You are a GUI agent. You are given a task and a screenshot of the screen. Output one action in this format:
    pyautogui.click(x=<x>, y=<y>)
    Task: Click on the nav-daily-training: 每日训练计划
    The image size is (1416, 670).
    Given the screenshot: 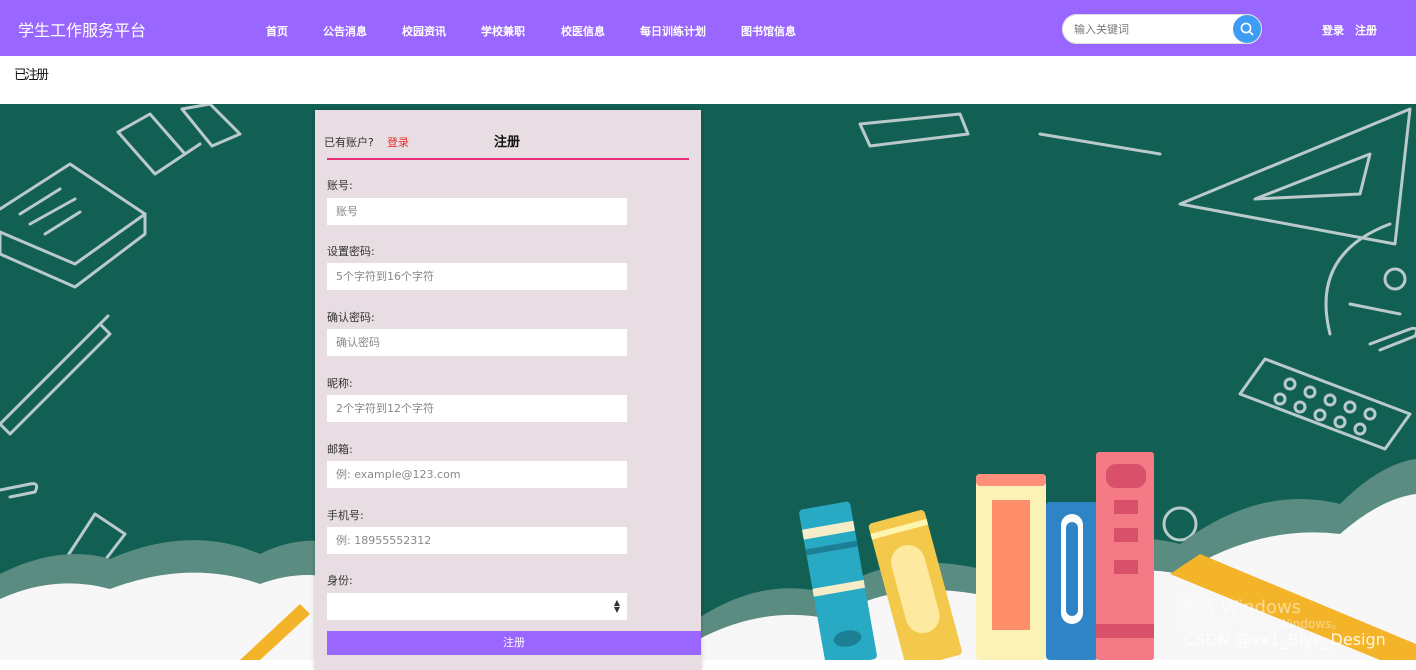 What is the action you would take?
    pyautogui.click(x=673, y=31)
    